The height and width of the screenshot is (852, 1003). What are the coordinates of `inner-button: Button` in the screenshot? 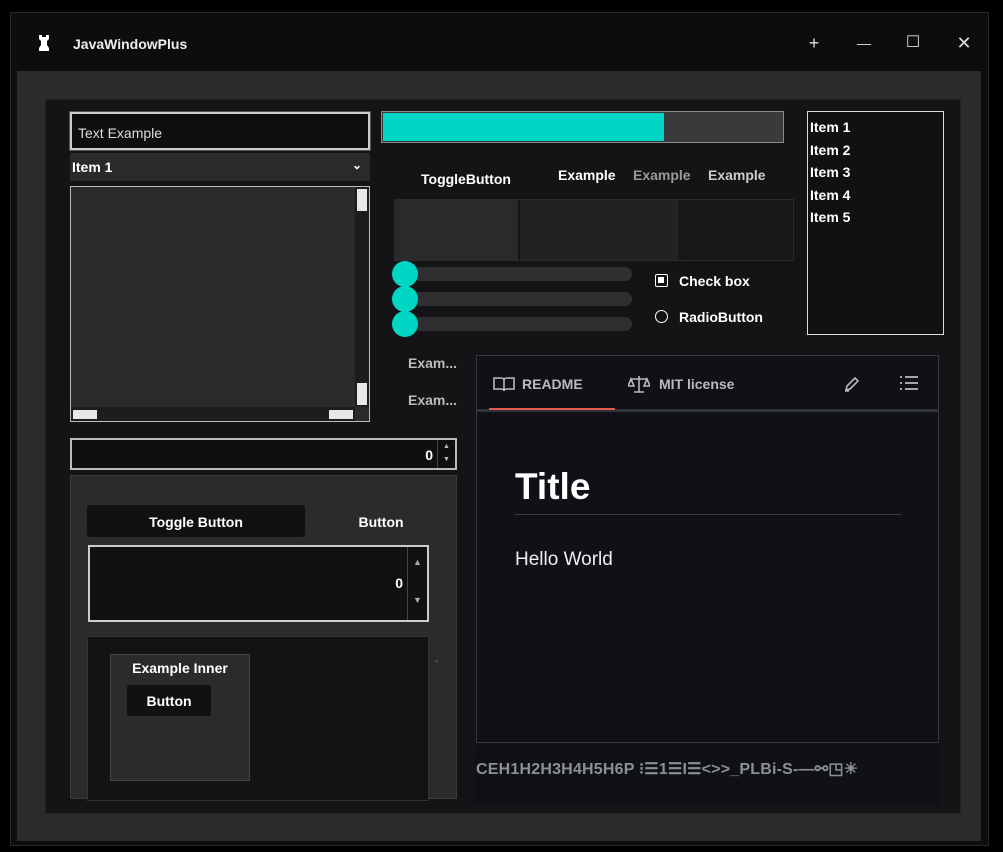 It's located at (169, 700).